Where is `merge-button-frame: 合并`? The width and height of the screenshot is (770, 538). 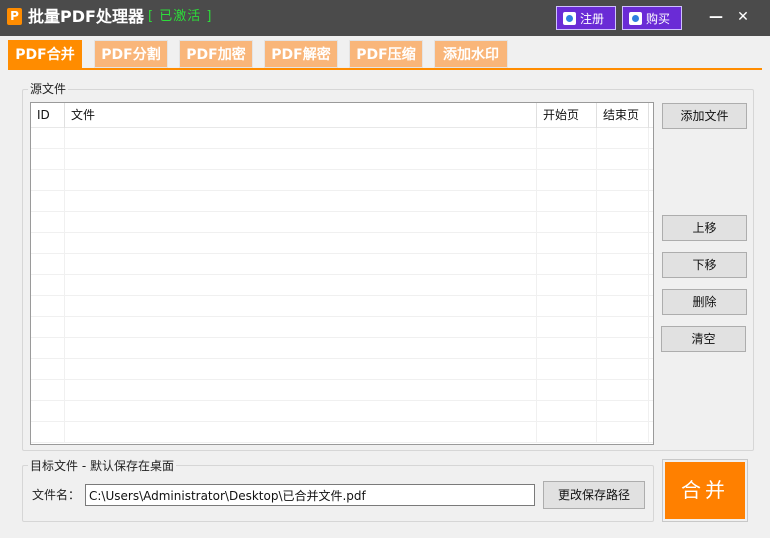 merge-button-frame: 合并 is located at coordinates (705, 490).